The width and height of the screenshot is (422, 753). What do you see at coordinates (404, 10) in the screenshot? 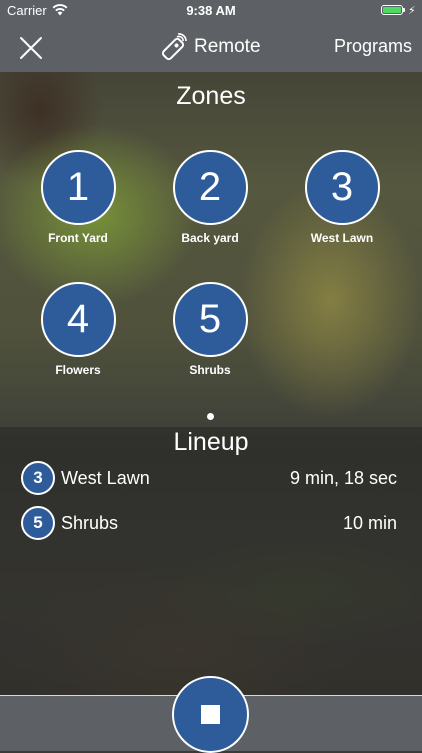
I see `battery-tip` at bounding box center [404, 10].